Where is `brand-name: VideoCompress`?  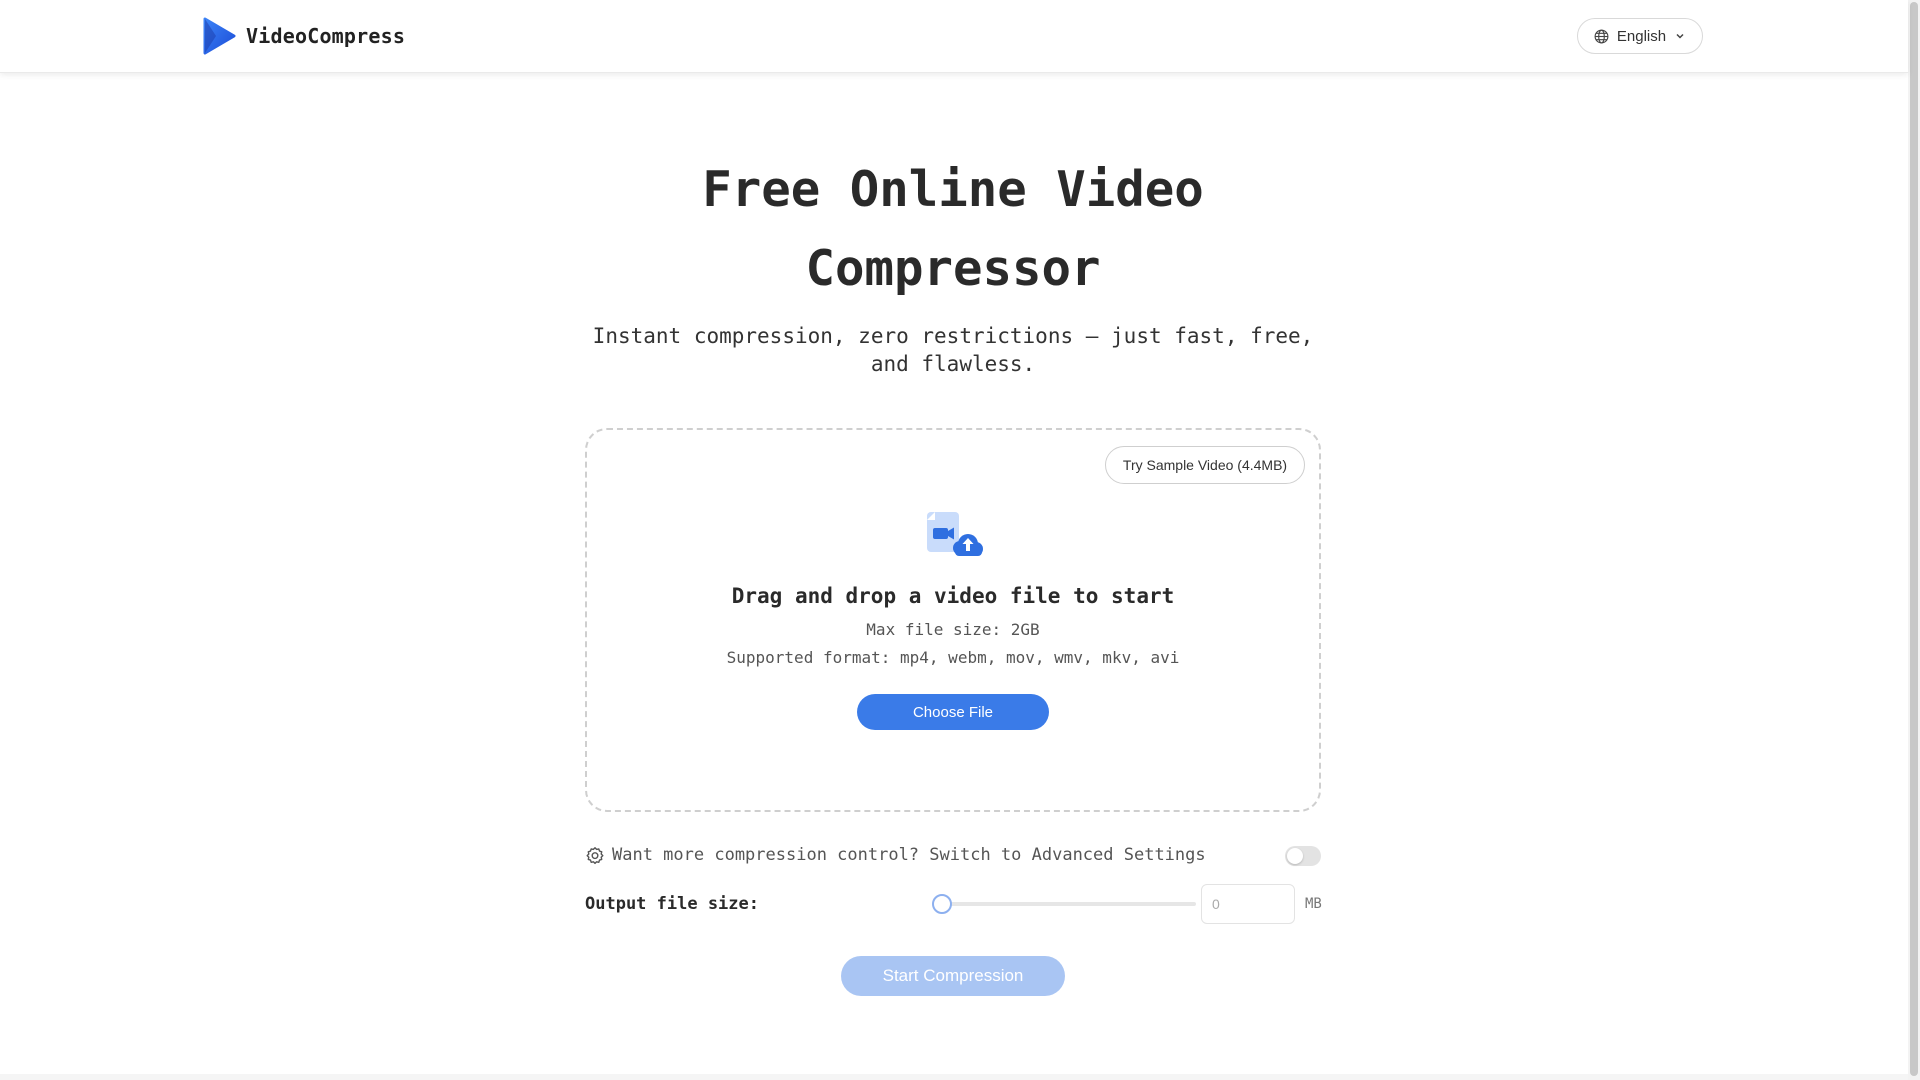
brand-name: VideoCompress is located at coordinates (326, 36).